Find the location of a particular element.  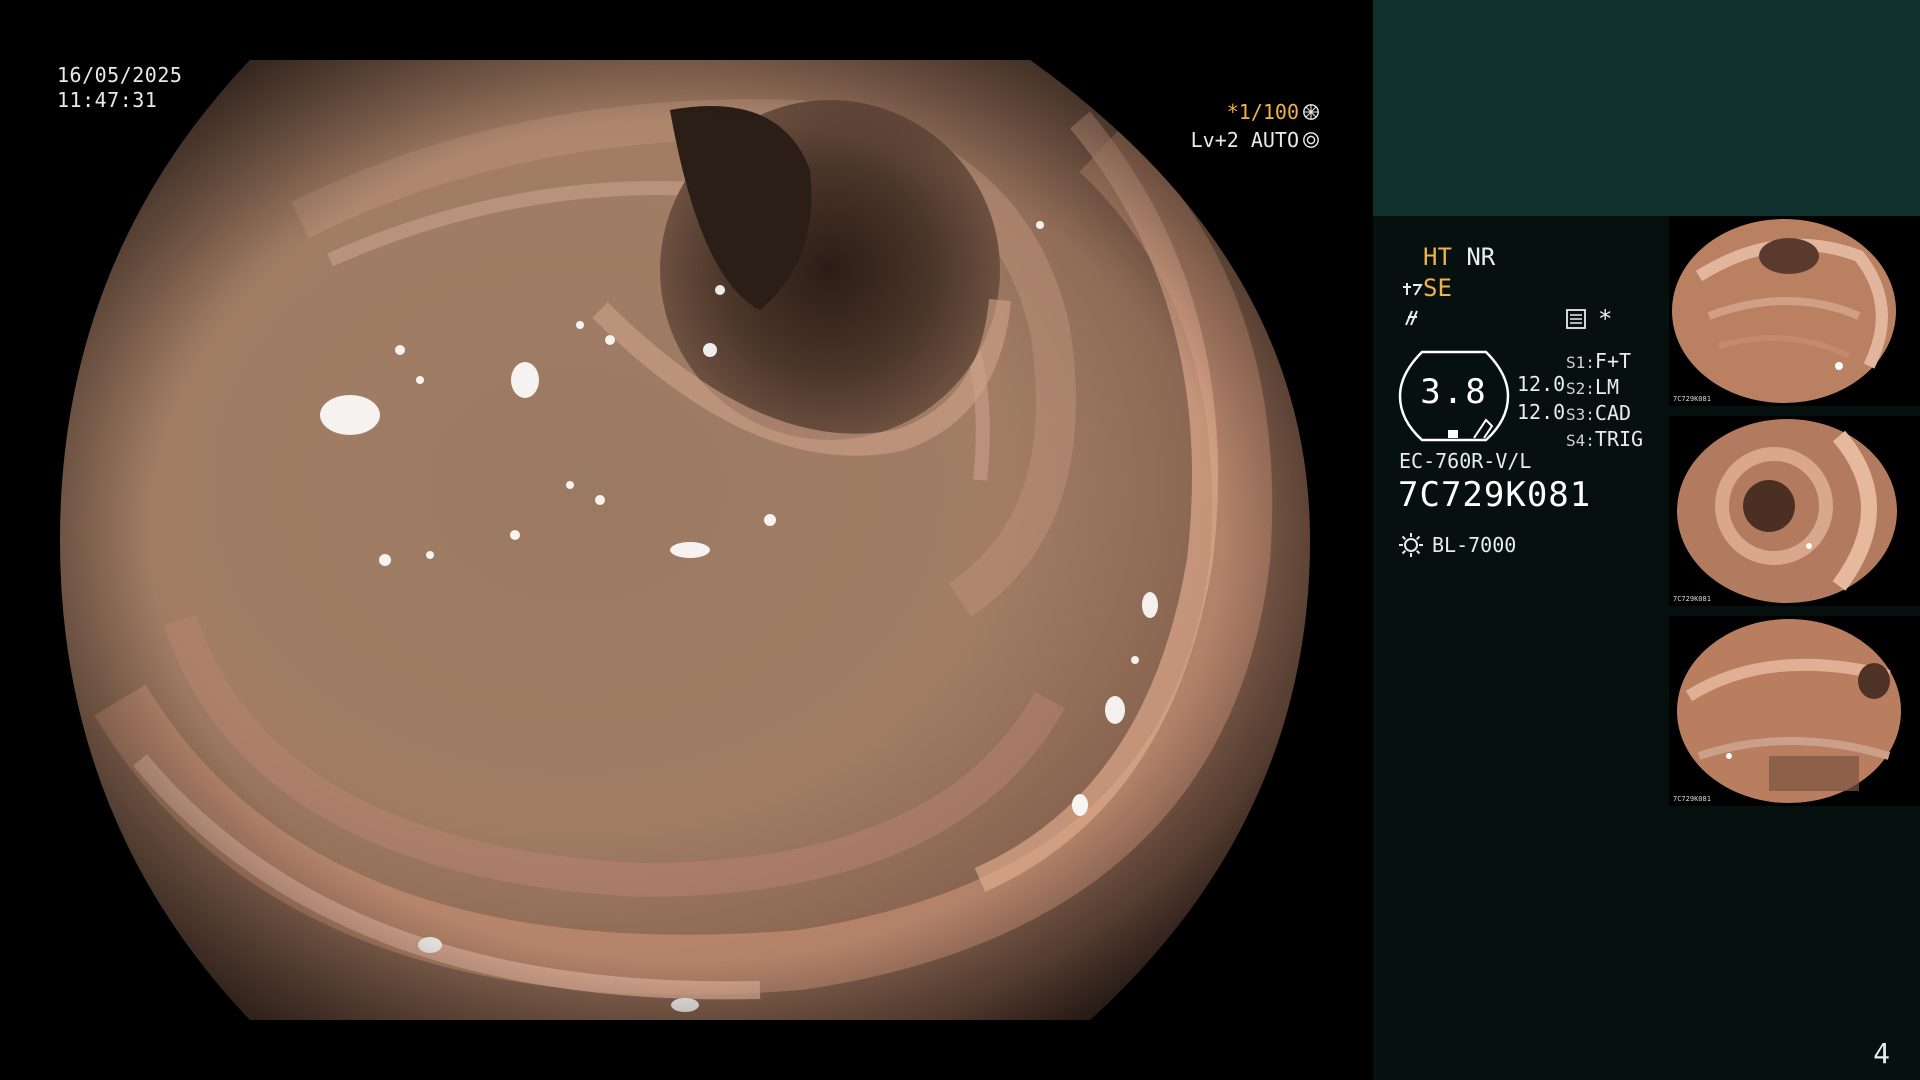

asterisk-indicator: * is located at coordinates (1605, 319).